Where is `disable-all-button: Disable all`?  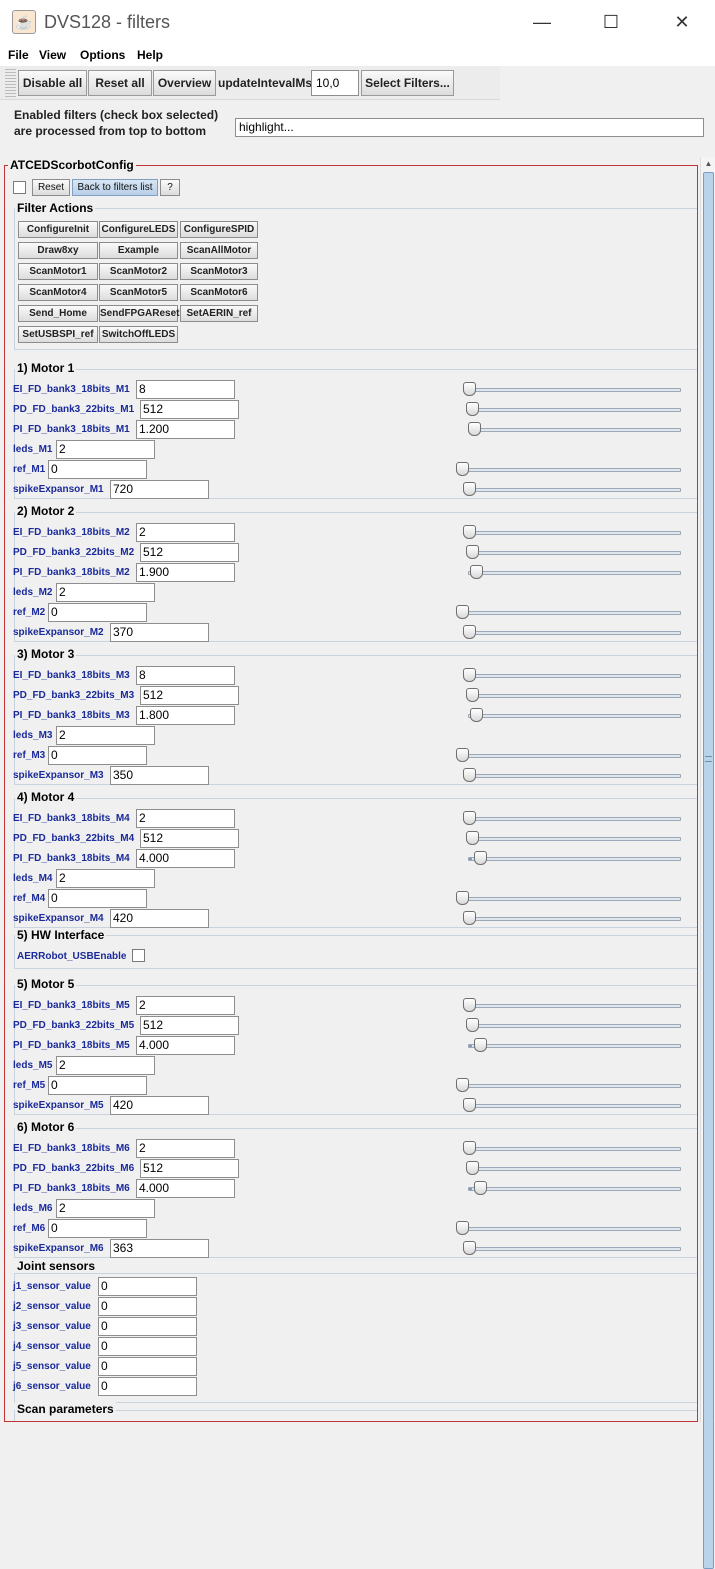 disable-all-button: Disable all is located at coordinates (52, 83).